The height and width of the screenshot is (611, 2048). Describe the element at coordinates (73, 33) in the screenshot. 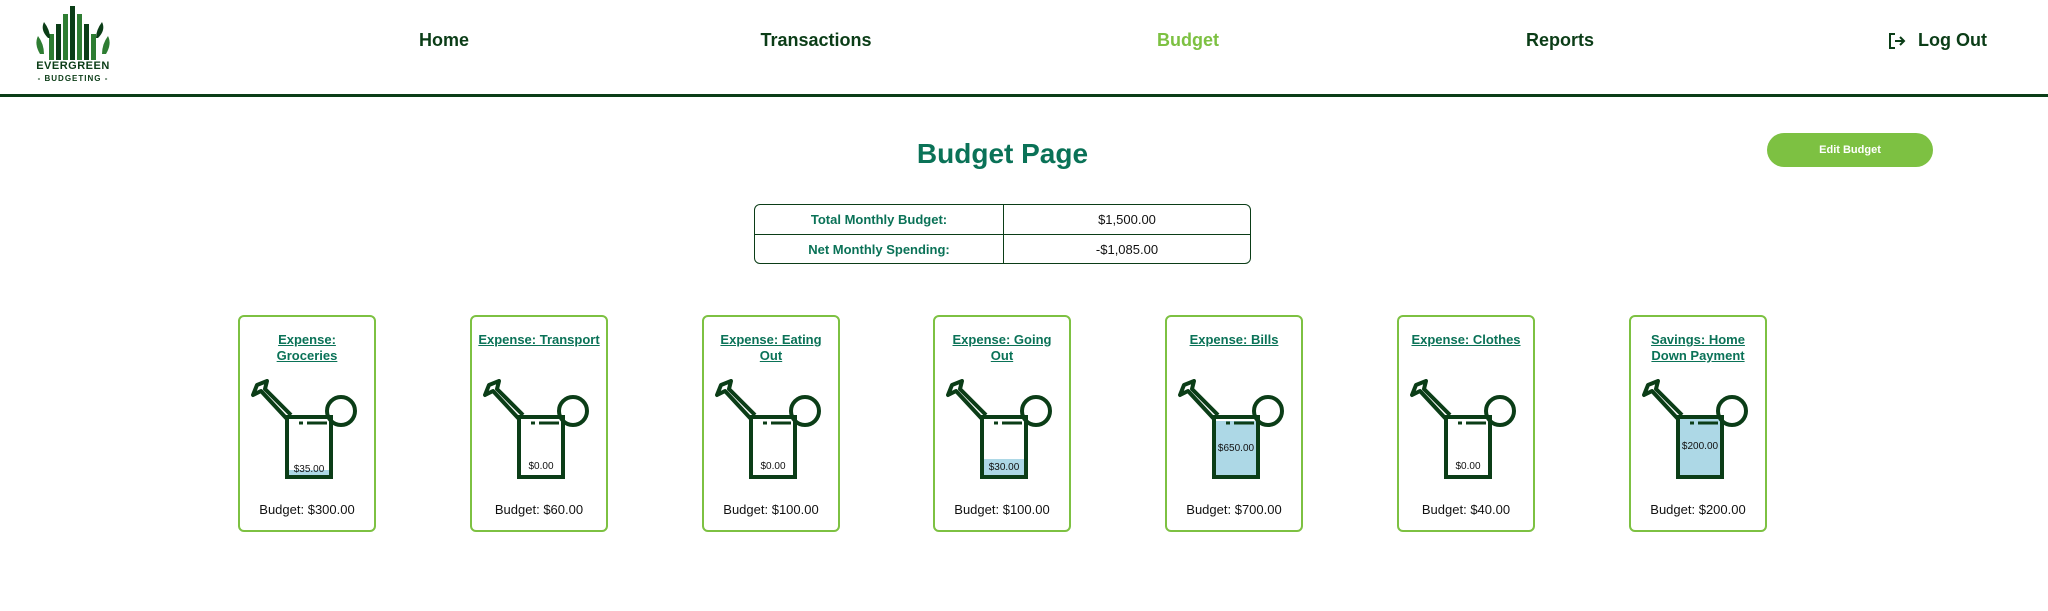

I see `tree-logo-icon` at that location.